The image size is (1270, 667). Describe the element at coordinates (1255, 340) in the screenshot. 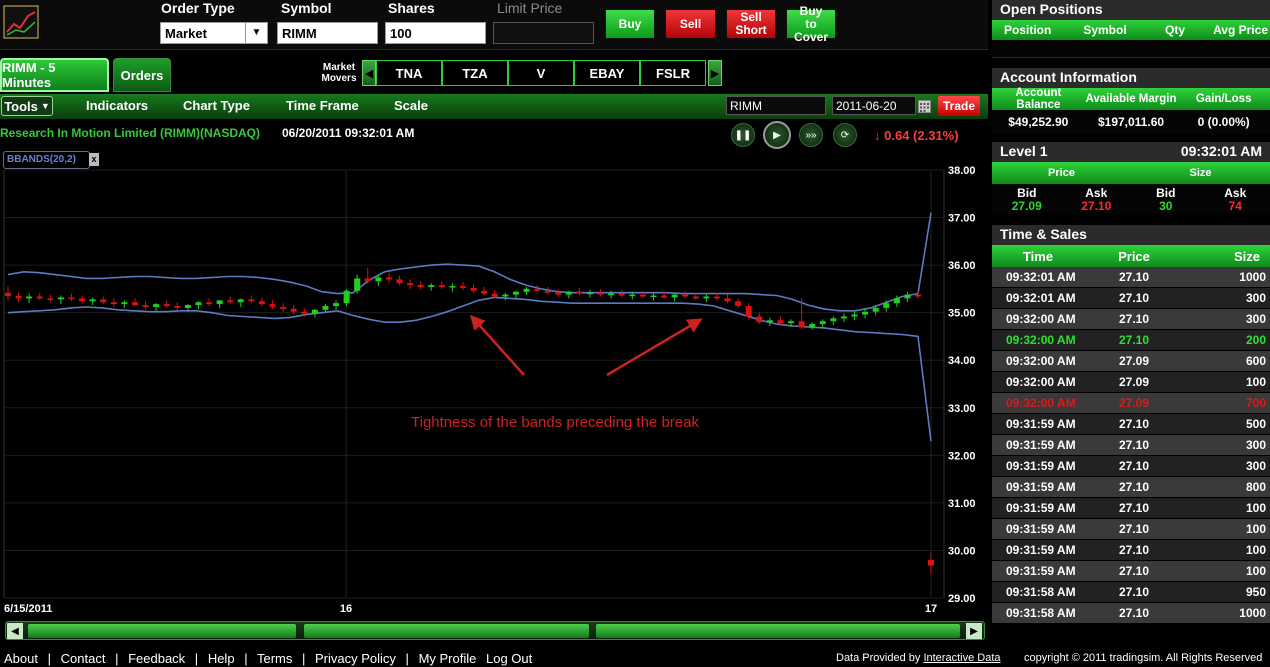

I see `time-sales-size: 200` at that location.